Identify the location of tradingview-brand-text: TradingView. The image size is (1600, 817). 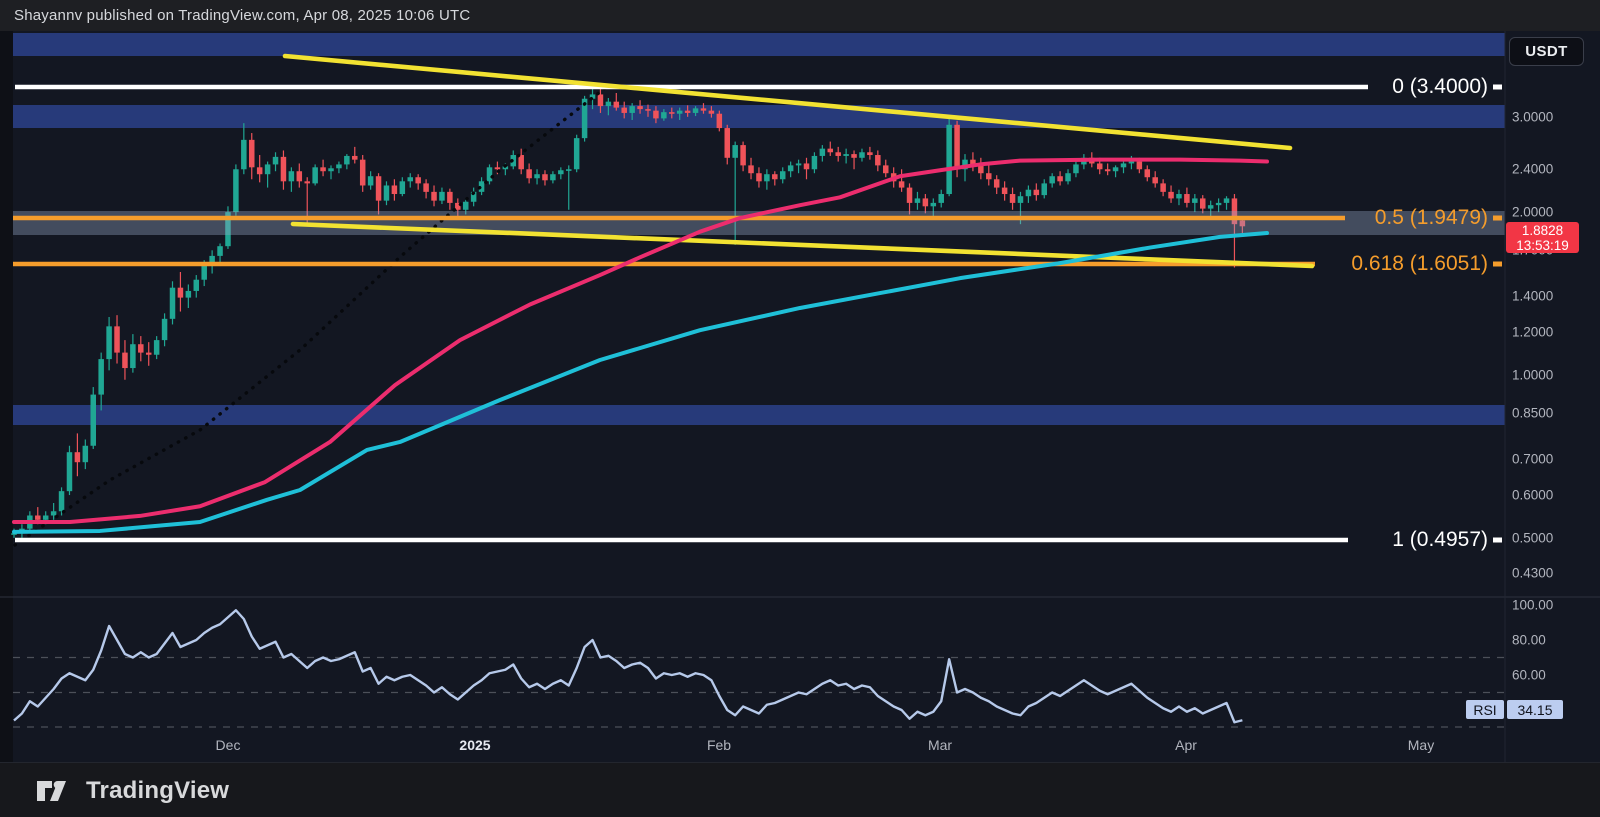
(157, 791).